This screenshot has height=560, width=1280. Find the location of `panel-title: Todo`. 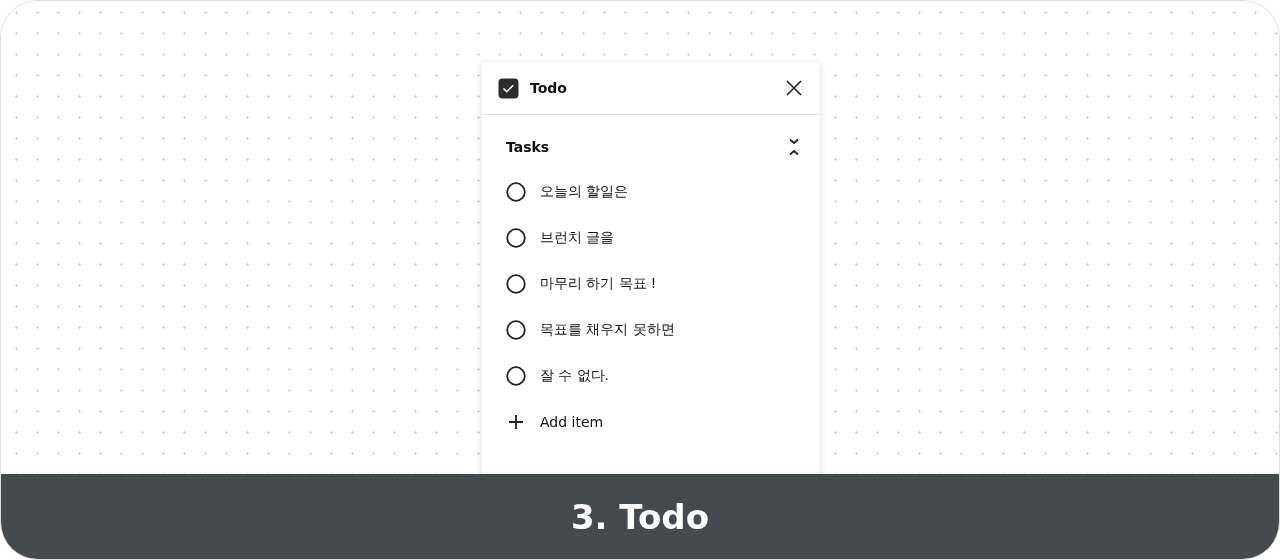

panel-title: Todo is located at coordinates (549, 88).